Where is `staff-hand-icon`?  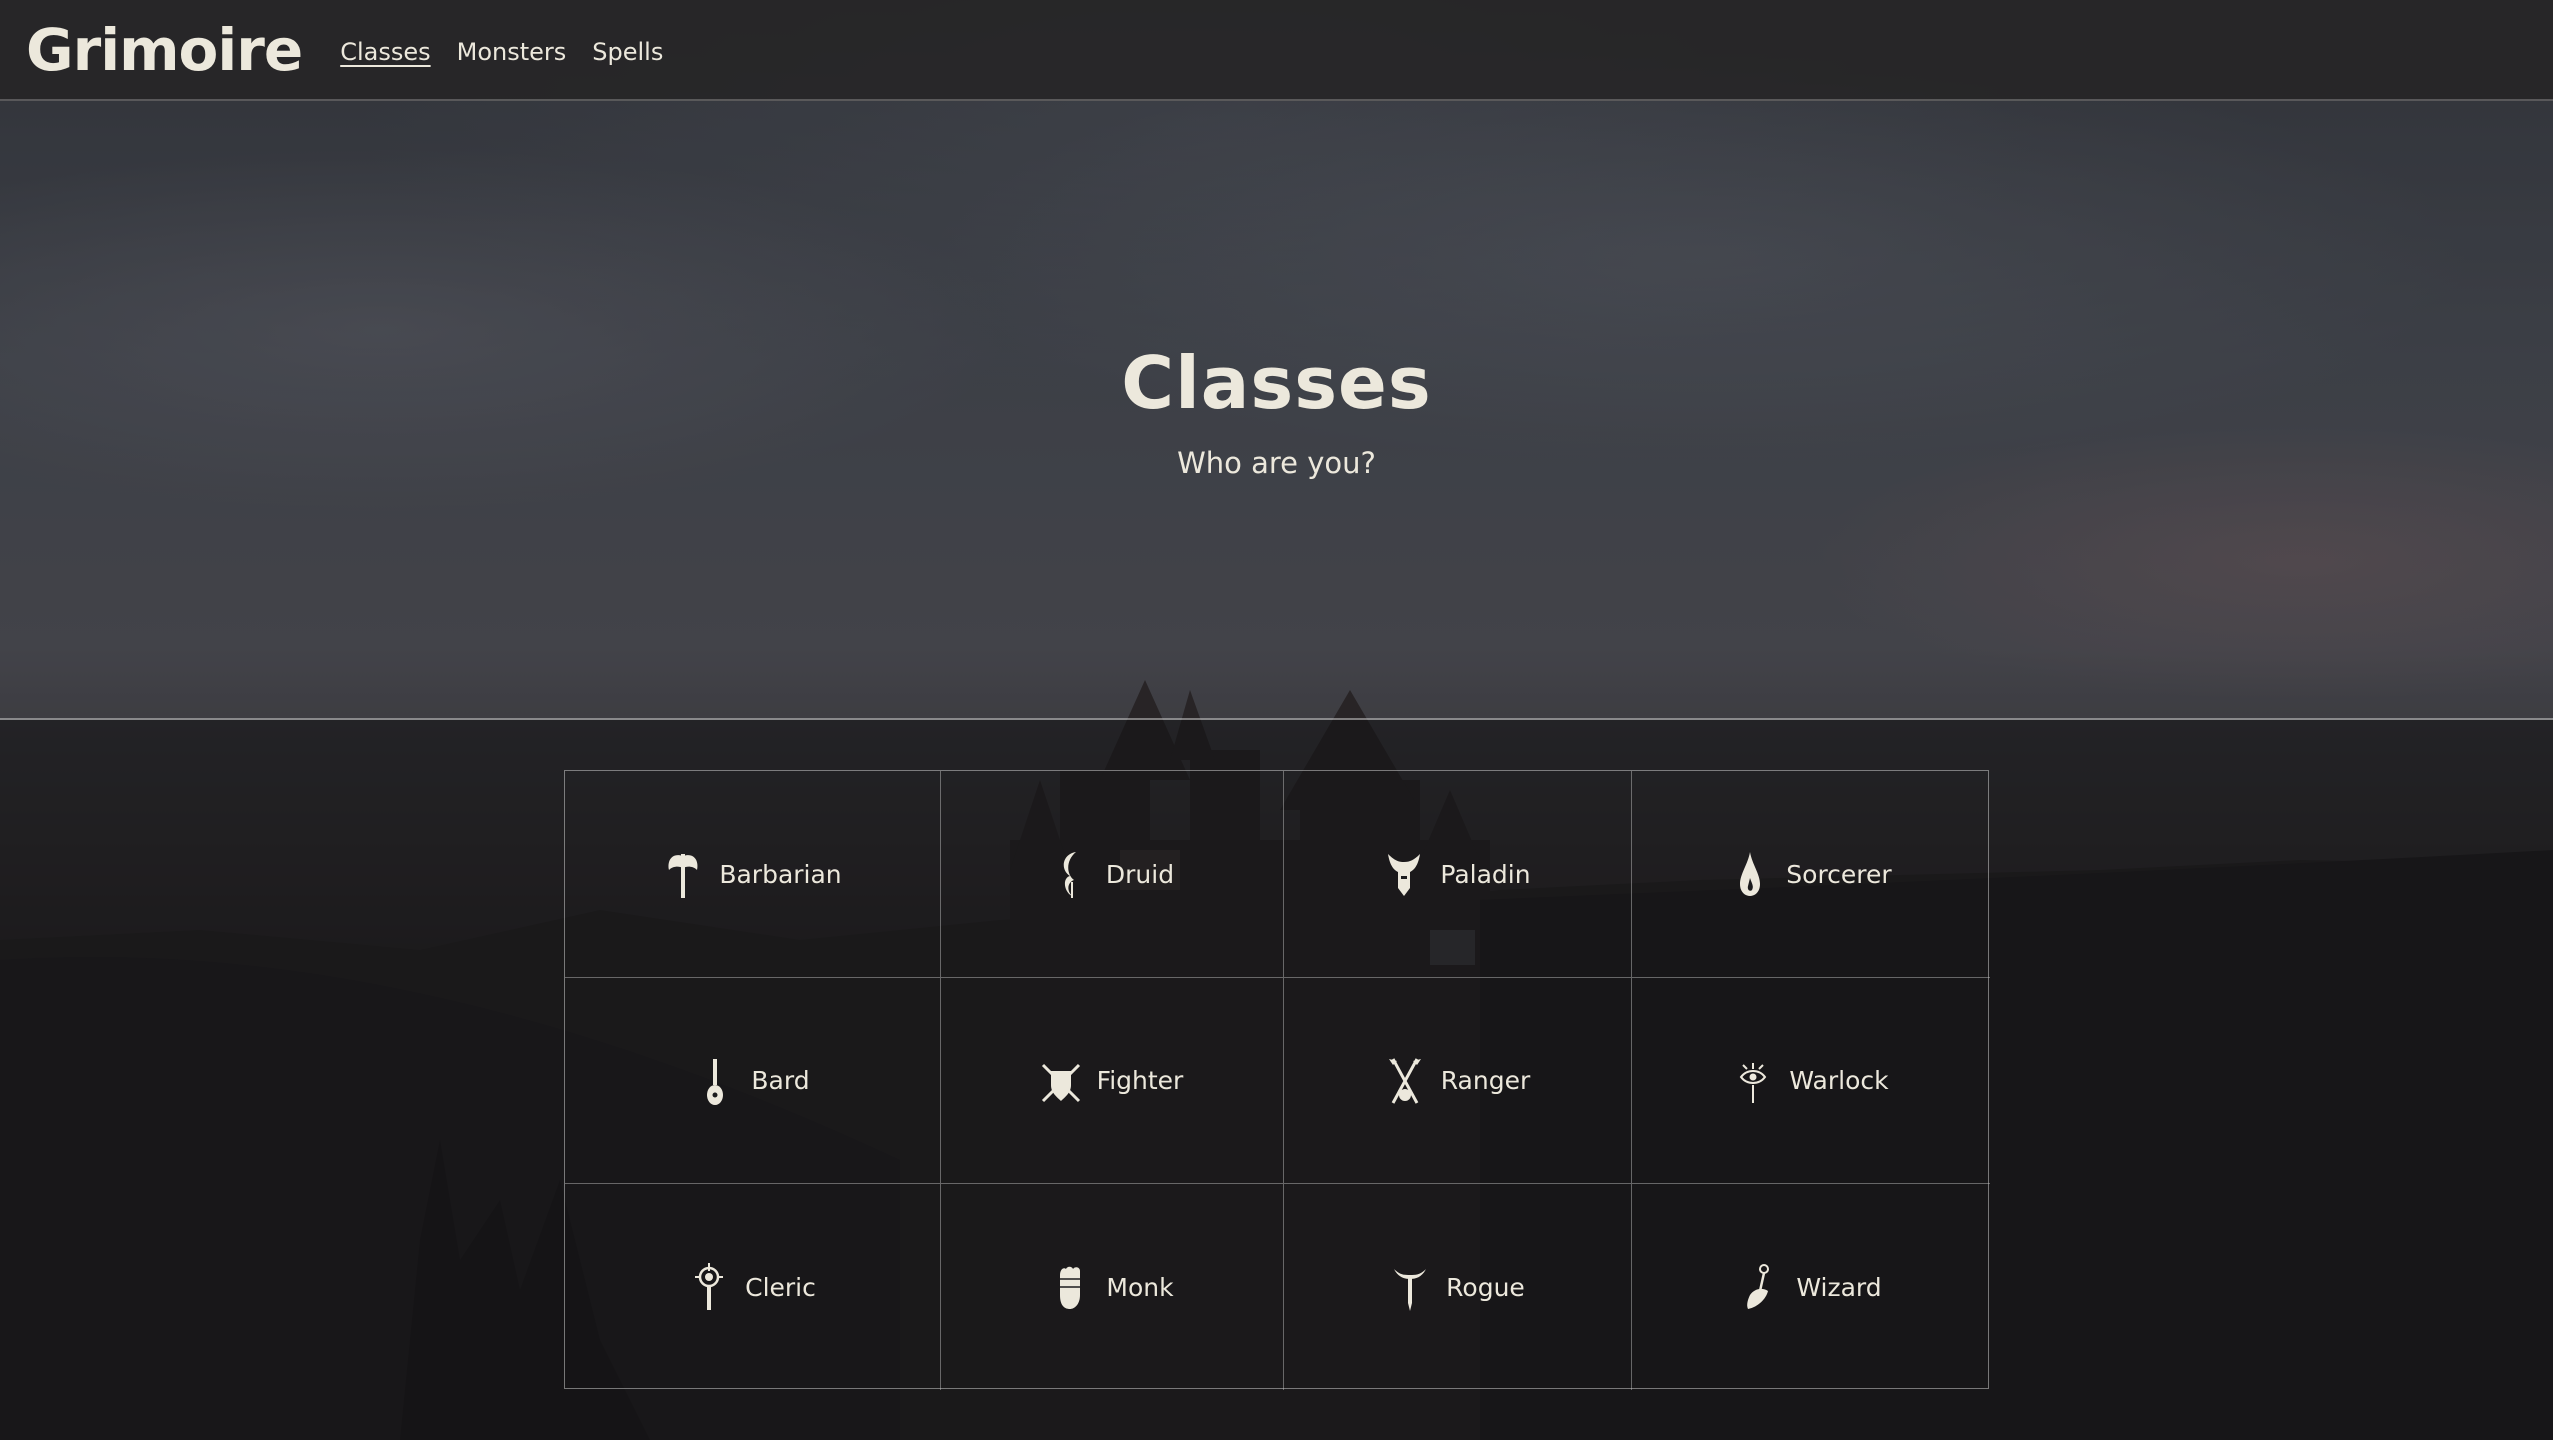
staff-hand-icon is located at coordinates (1760, 1287).